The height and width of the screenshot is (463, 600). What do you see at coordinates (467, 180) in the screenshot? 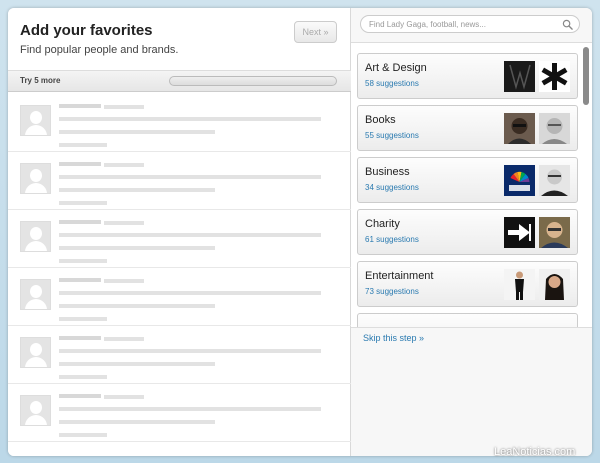
I see `category-business: Business 34 suggestions` at bounding box center [467, 180].